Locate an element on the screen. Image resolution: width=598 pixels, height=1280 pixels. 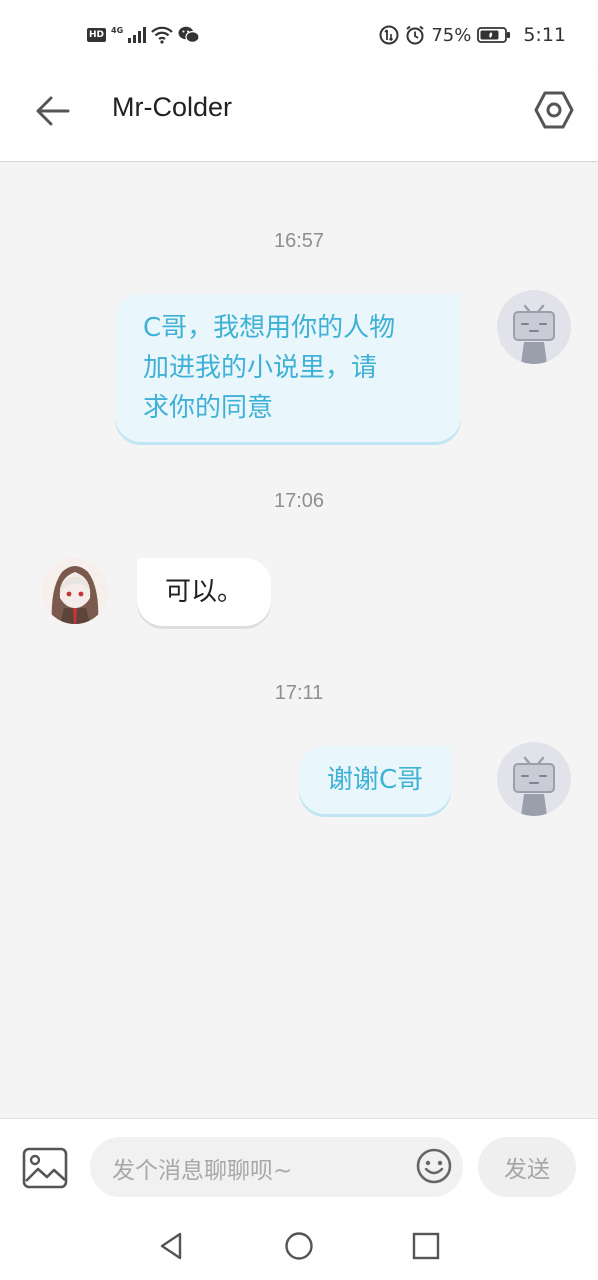
send-button: 发送 is located at coordinates (527, 1167).